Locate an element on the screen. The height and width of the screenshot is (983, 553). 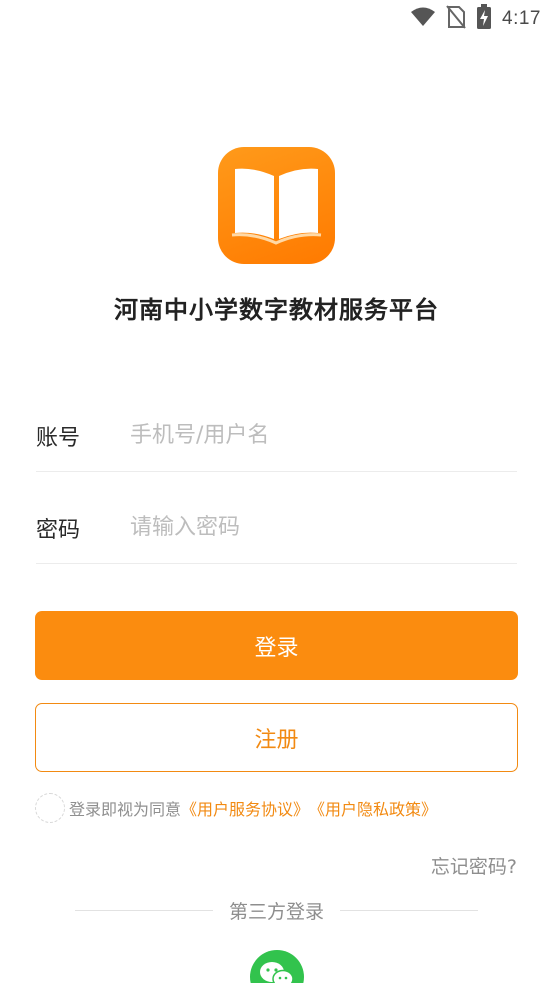
login-button: 登录 is located at coordinates (276, 645).